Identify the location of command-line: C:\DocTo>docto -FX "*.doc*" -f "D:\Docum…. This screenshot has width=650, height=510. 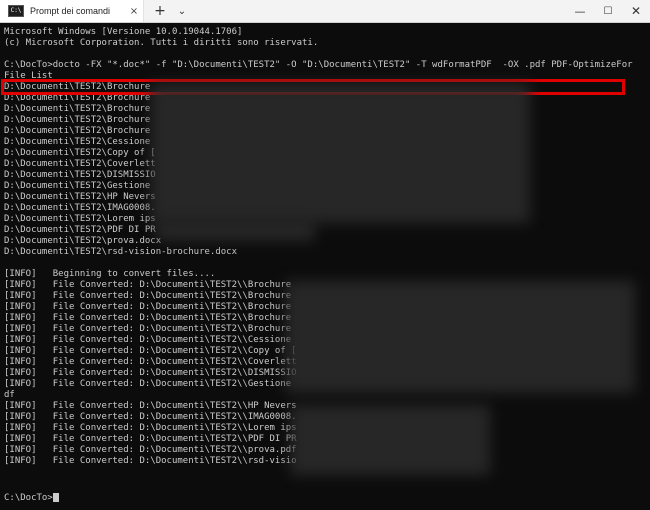
(318, 65).